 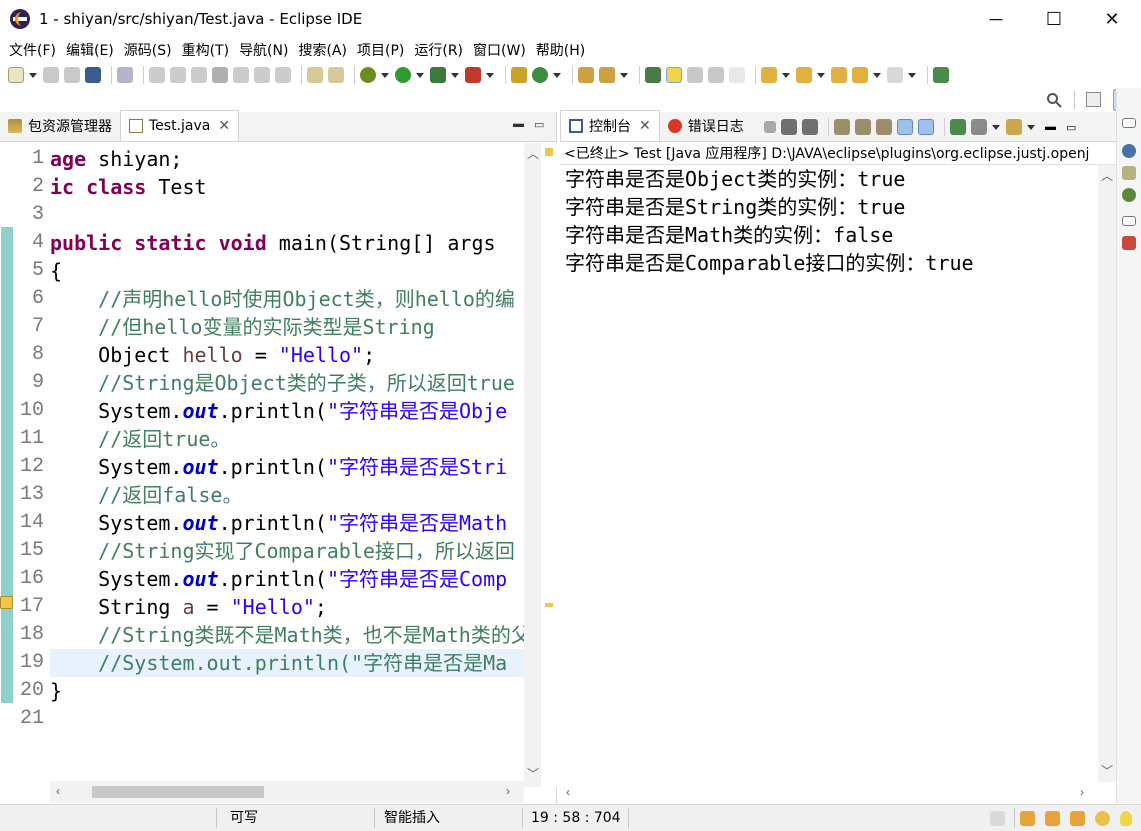 I want to click on tab-test-java: Test.java ✕, so click(x=180, y=125).